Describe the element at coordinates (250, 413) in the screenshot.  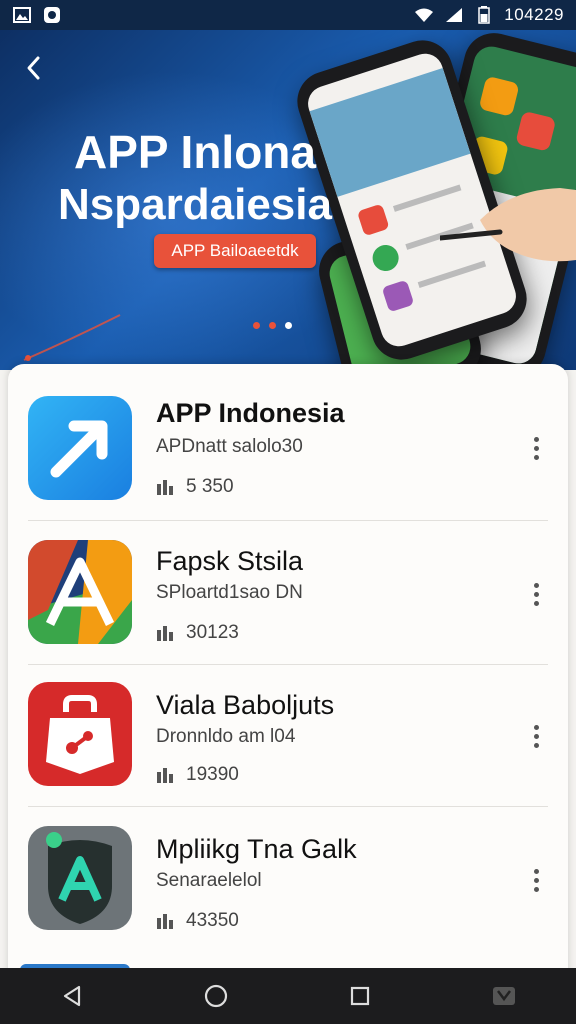
I see `app-name: APP Indonesia` at that location.